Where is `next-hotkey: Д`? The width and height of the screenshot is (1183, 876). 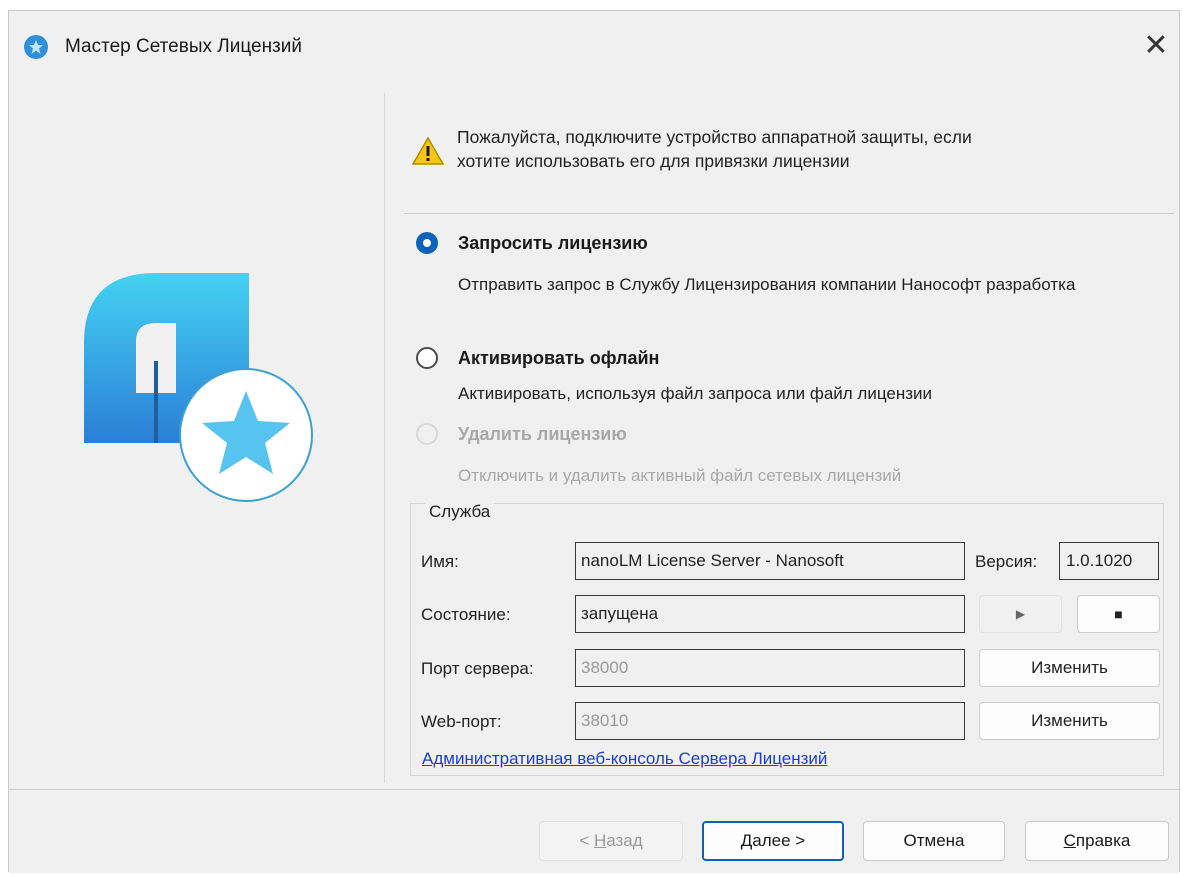
next-hotkey: Д is located at coordinates (746, 840).